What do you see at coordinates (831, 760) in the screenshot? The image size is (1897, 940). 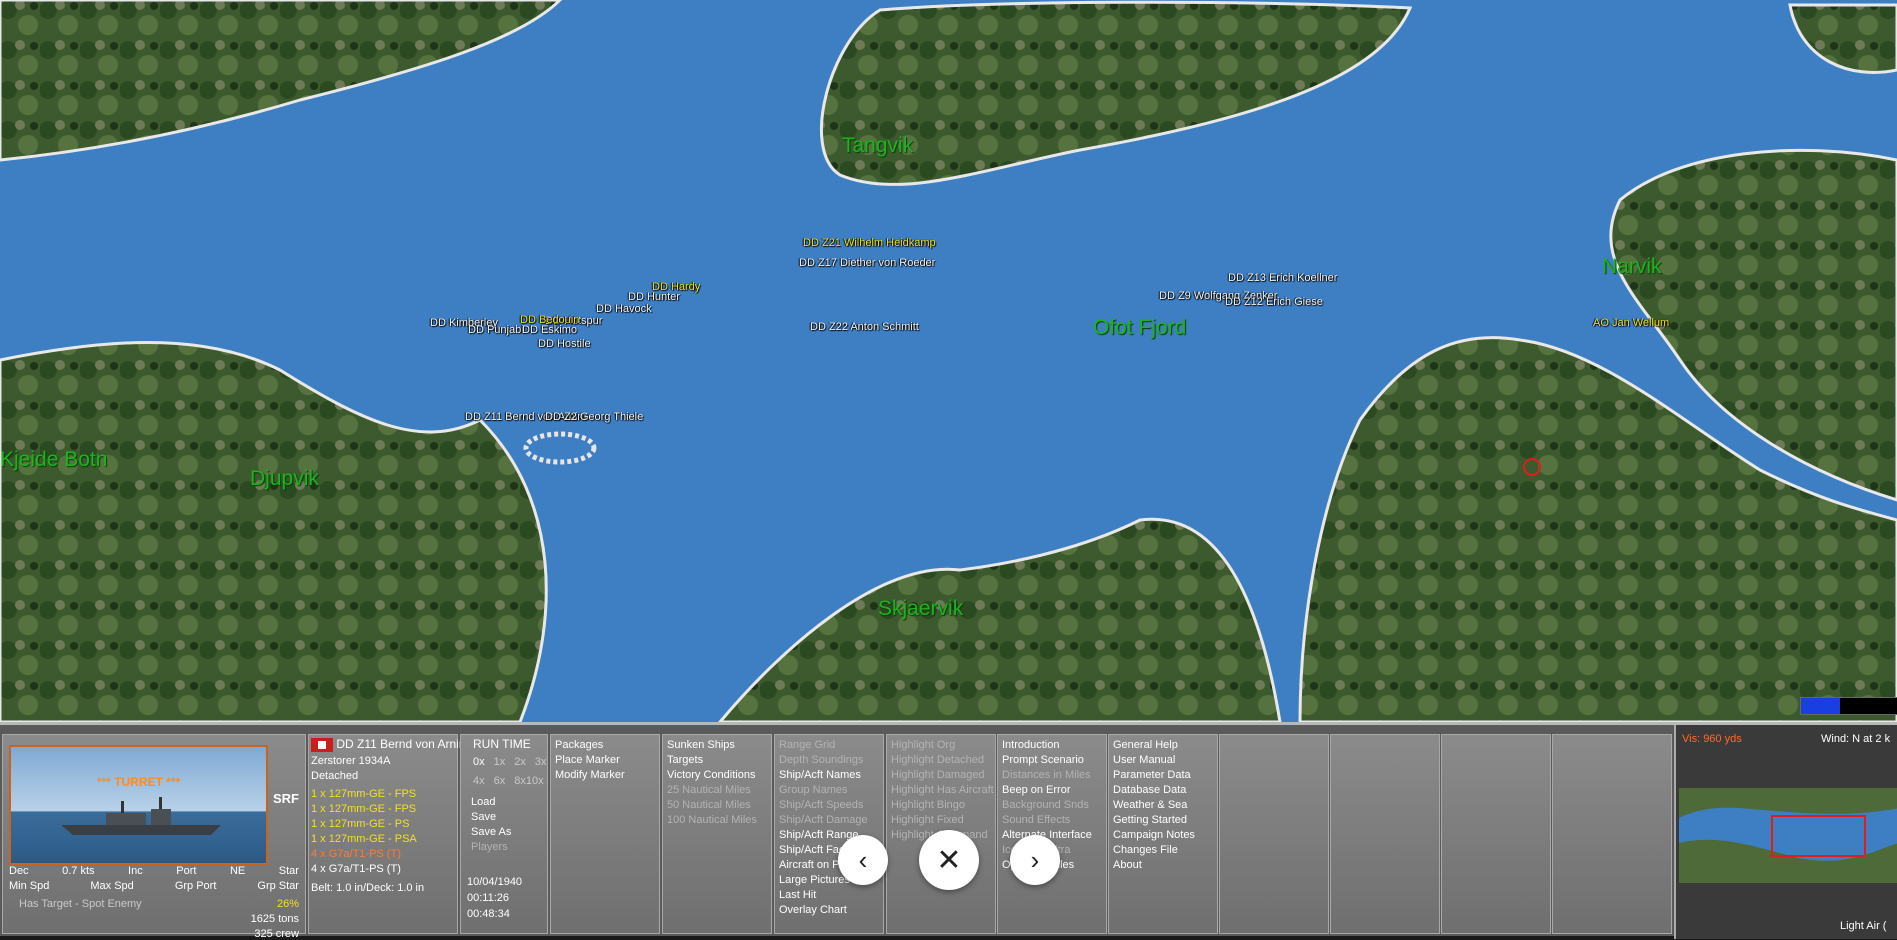 I see `depth-soundings-toggle: Depth Soundings` at bounding box center [831, 760].